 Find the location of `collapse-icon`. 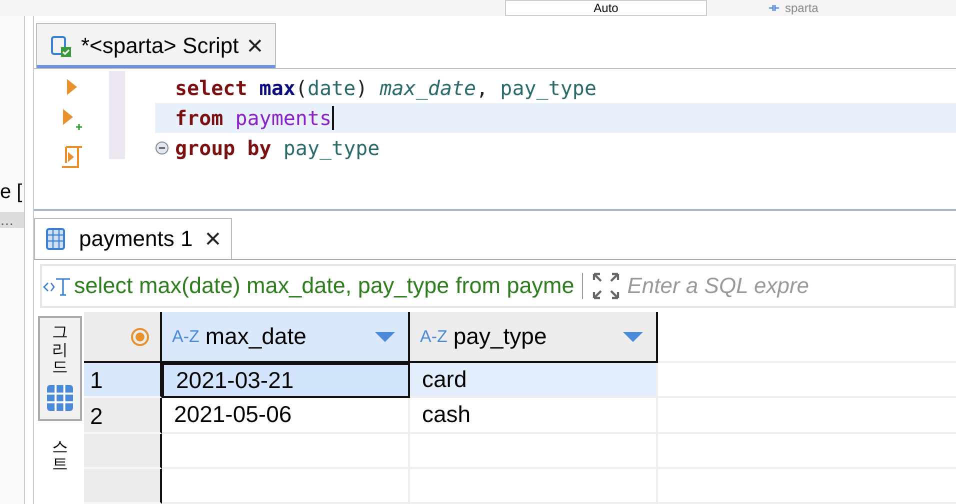

collapse-icon is located at coordinates (162, 148).